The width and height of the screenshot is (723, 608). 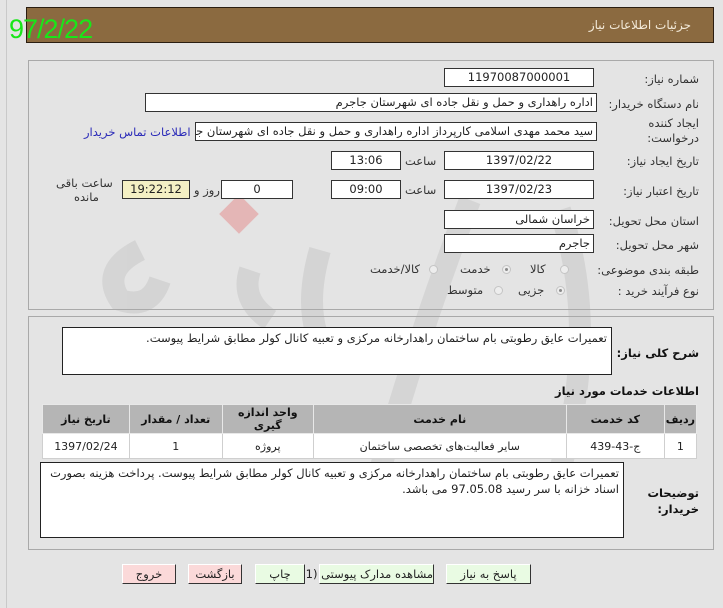 What do you see at coordinates (574, 243) in the screenshot?
I see `city-value: جاجرم` at bounding box center [574, 243].